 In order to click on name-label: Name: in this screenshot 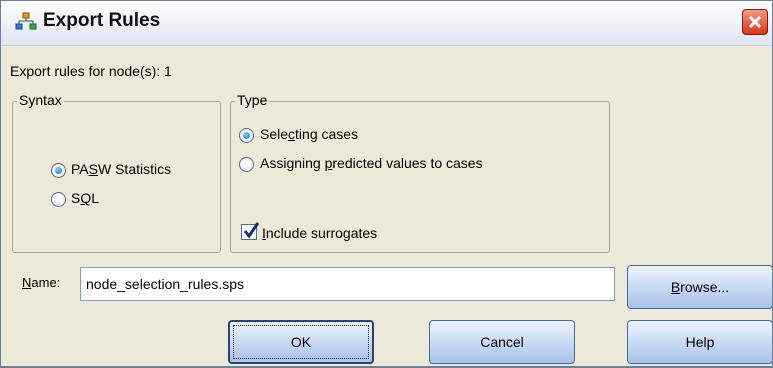, I will do `click(41, 282)`.